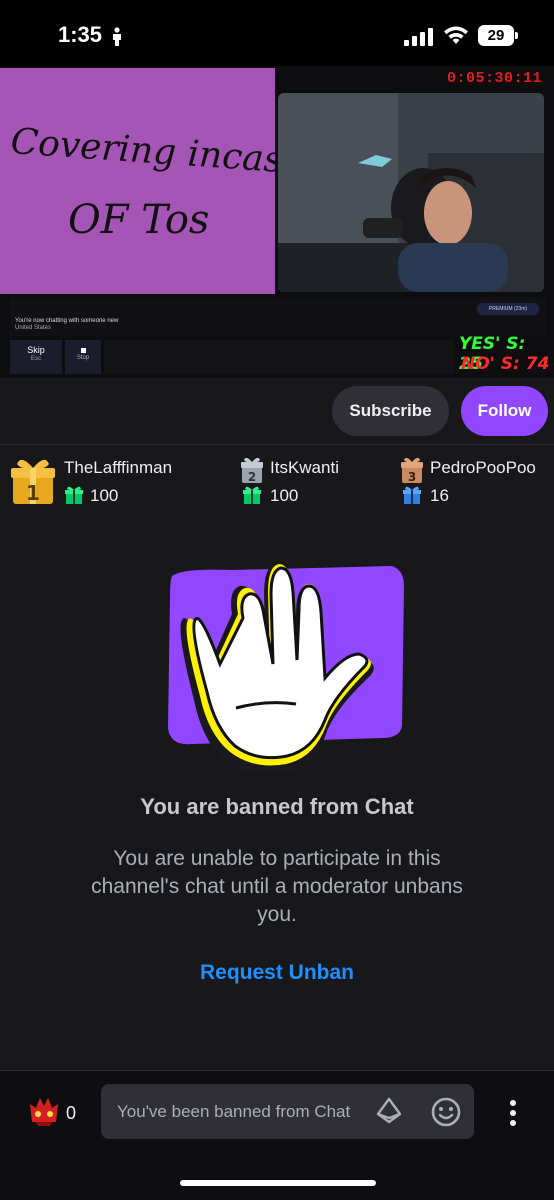 The height and width of the screenshot is (1200, 554). I want to click on subscribe-button: Subscribe, so click(390, 411).